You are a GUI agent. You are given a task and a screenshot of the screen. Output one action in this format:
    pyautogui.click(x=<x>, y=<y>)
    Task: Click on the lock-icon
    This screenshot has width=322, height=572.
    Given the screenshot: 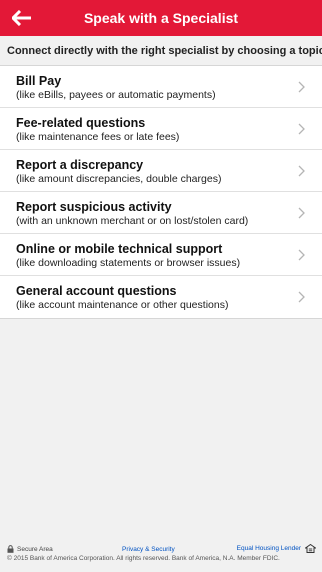 What is the action you would take?
    pyautogui.click(x=10, y=549)
    